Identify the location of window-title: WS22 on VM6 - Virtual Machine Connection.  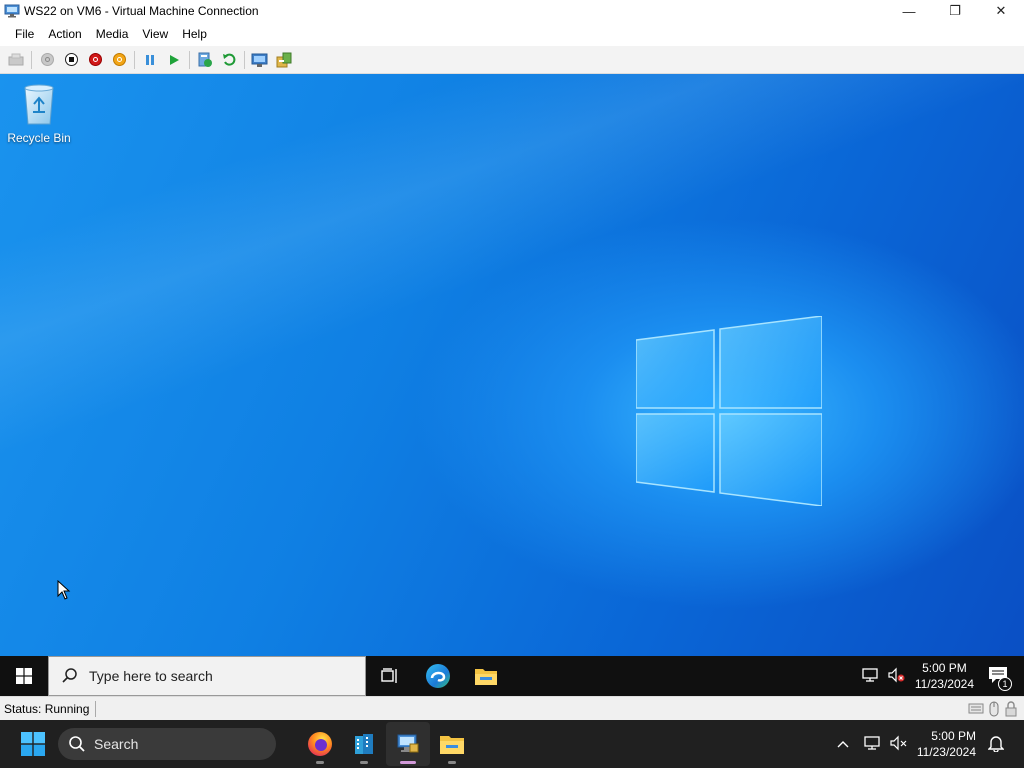
(141, 11).